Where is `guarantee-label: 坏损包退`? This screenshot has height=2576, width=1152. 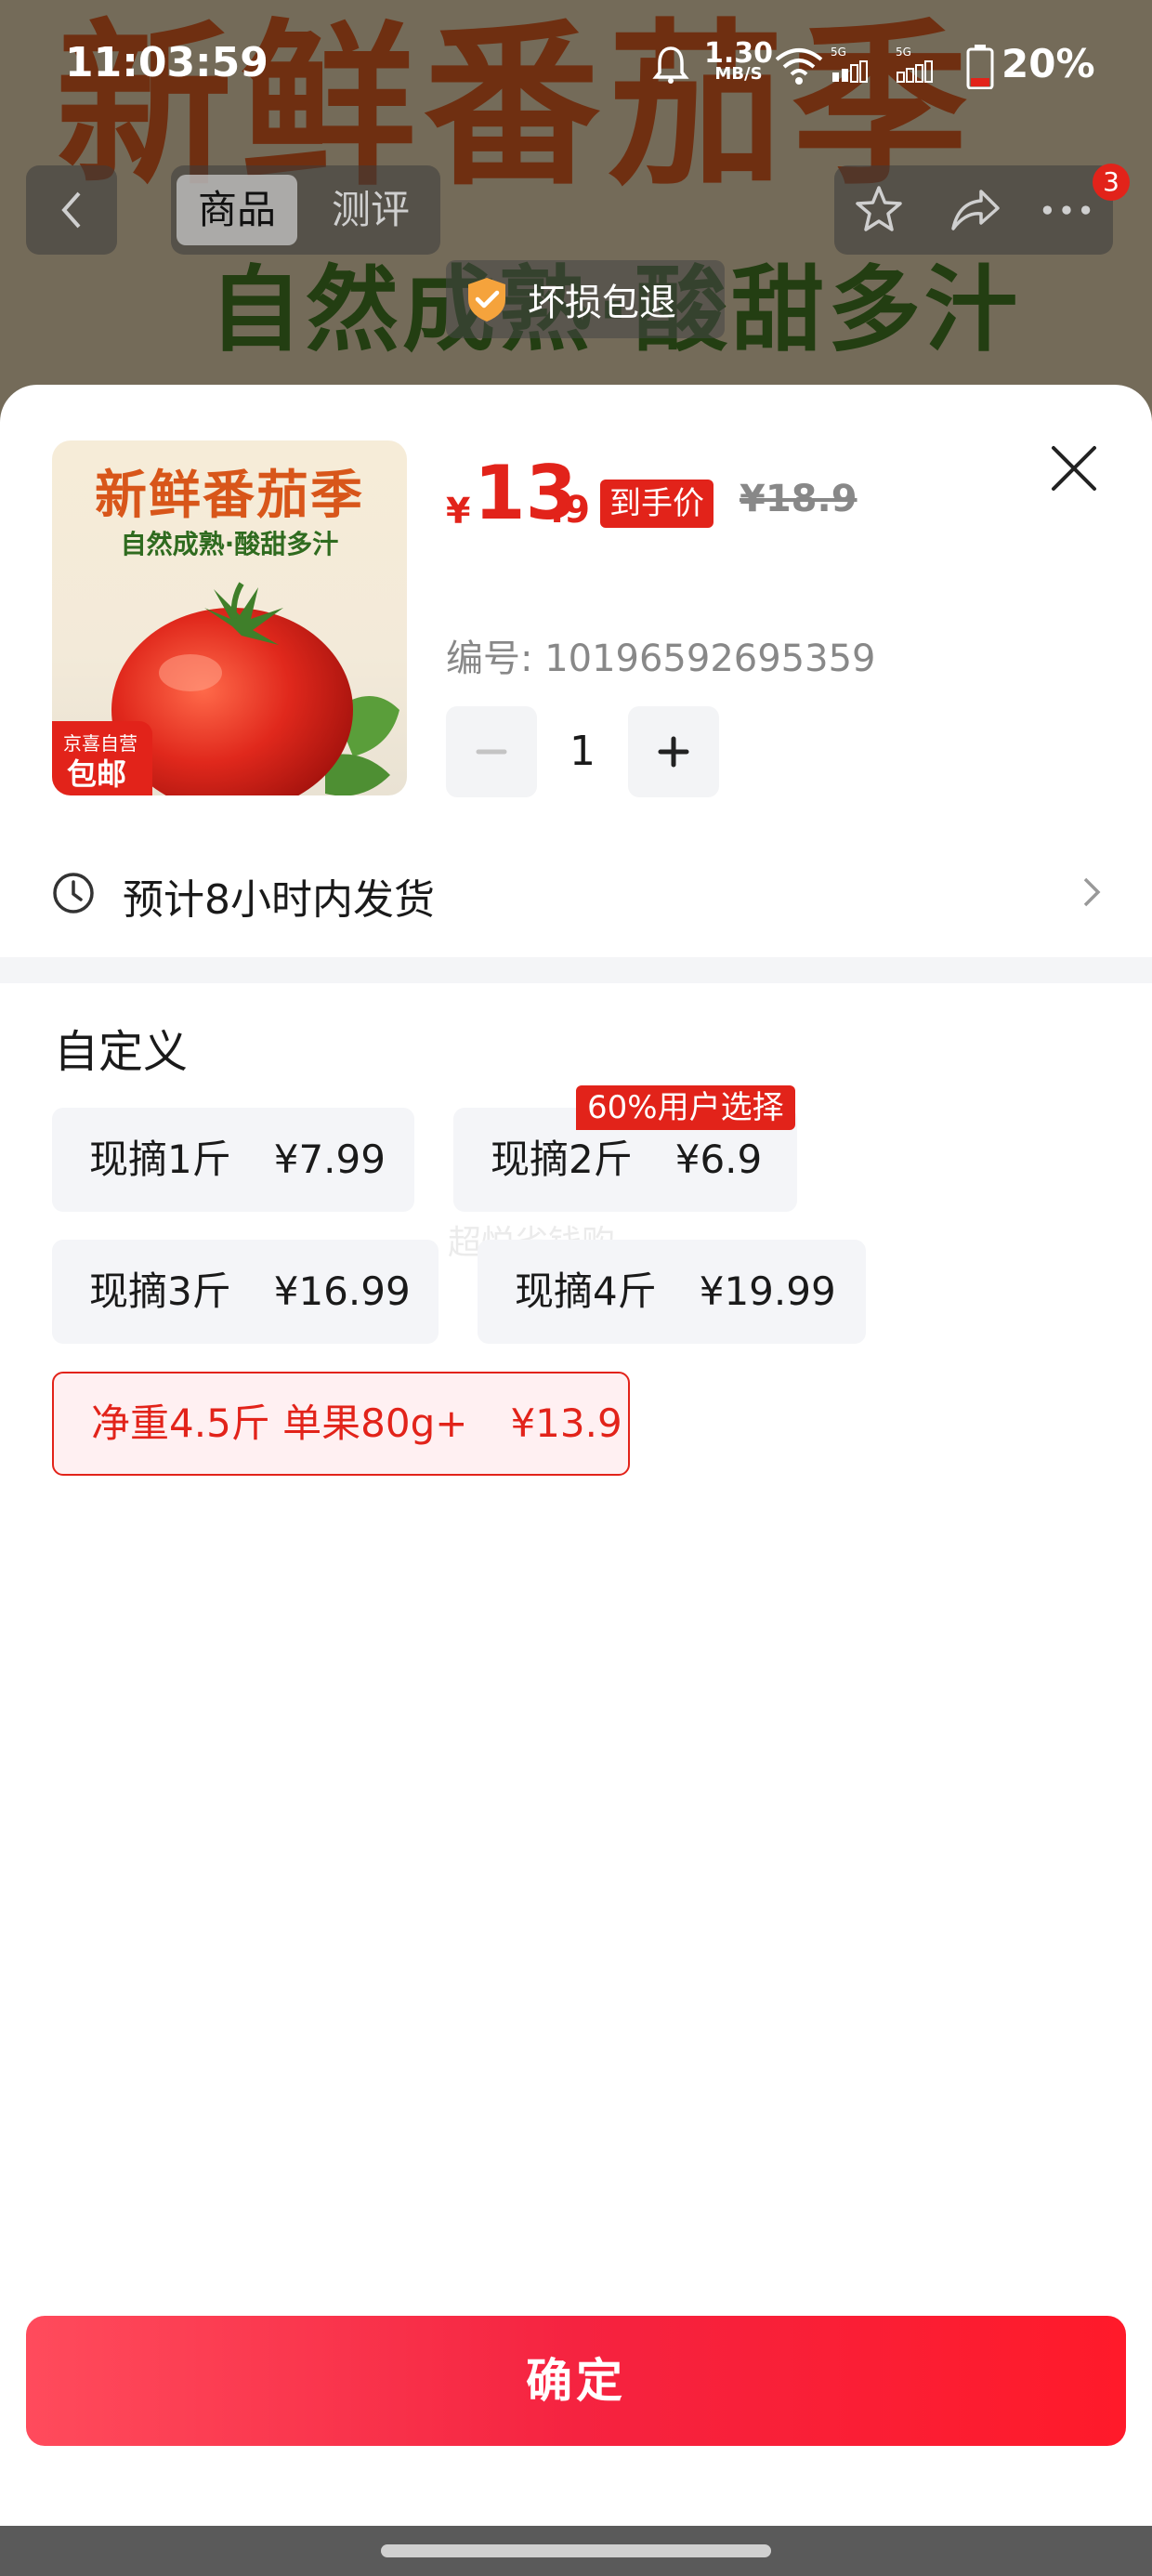
guarantee-label: 坏损包退 is located at coordinates (602, 303).